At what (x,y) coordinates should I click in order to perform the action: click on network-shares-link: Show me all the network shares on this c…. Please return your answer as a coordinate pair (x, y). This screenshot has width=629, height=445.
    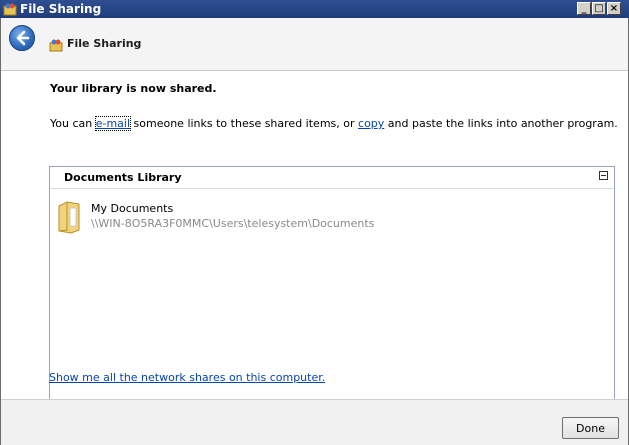
    Looking at the image, I should click on (187, 377).